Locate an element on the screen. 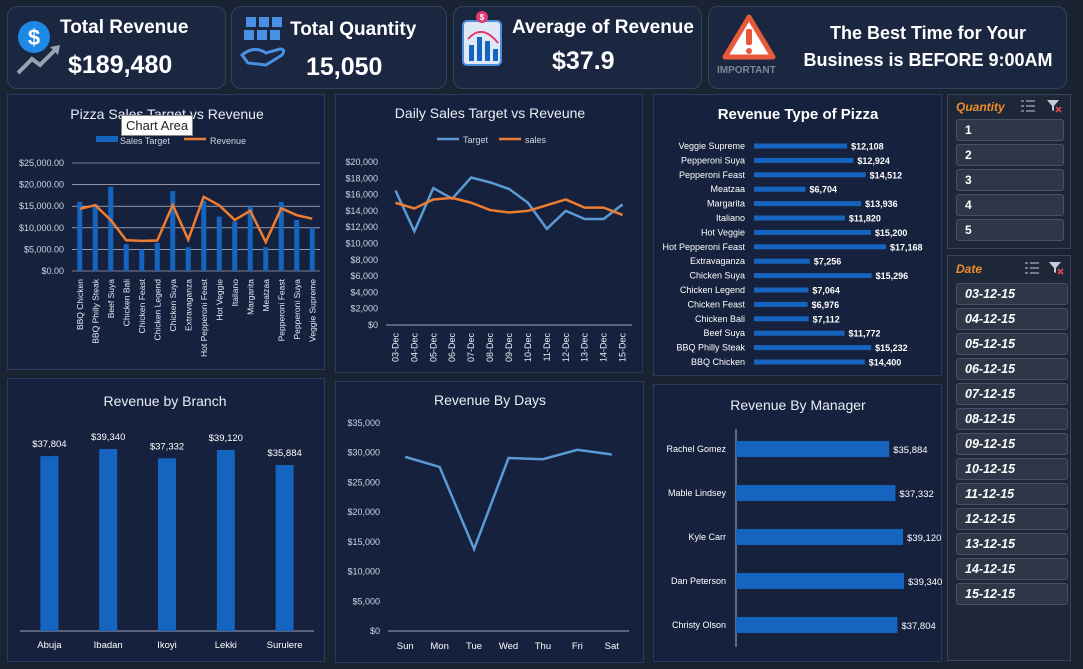 This screenshot has height=669, width=1083. x-tick-label: Abuja is located at coordinates (49, 645).